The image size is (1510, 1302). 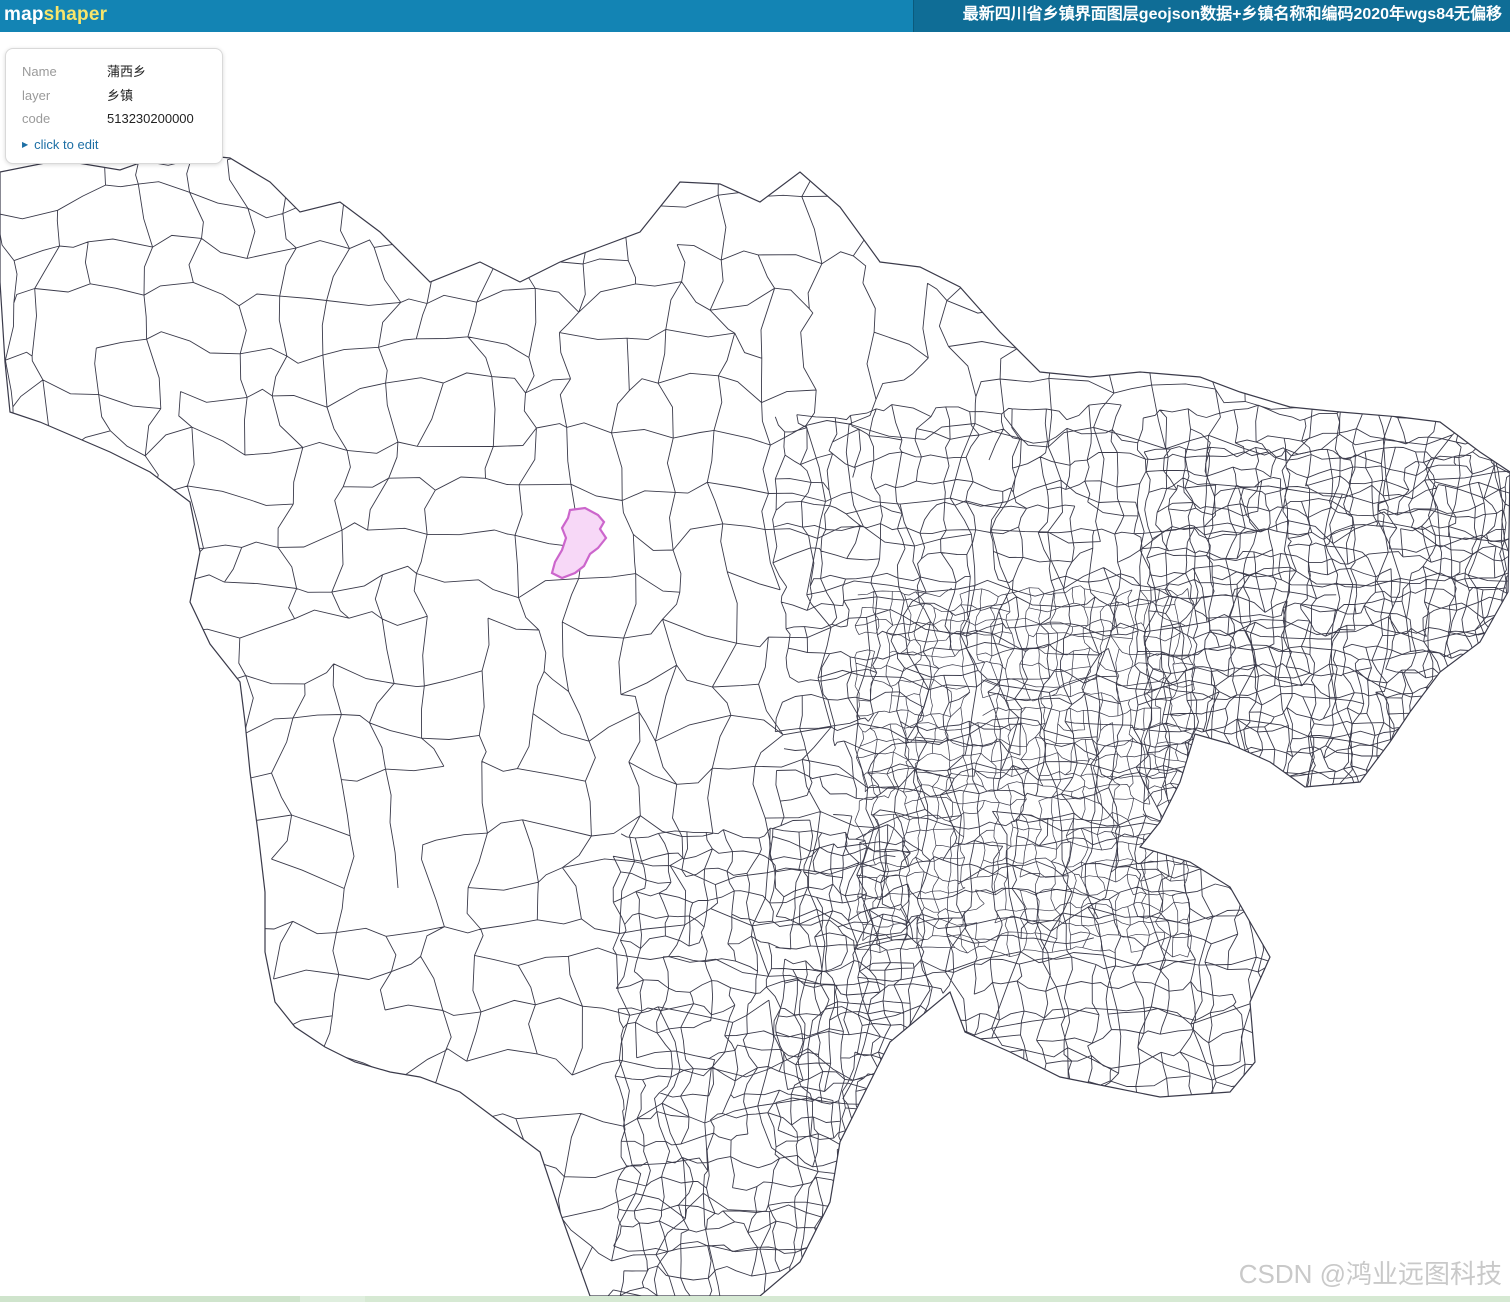 What do you see at coordinates (36, 95) in the screenshot?
I see `popup-key-layer: layer` at bounding box center [36, 95].